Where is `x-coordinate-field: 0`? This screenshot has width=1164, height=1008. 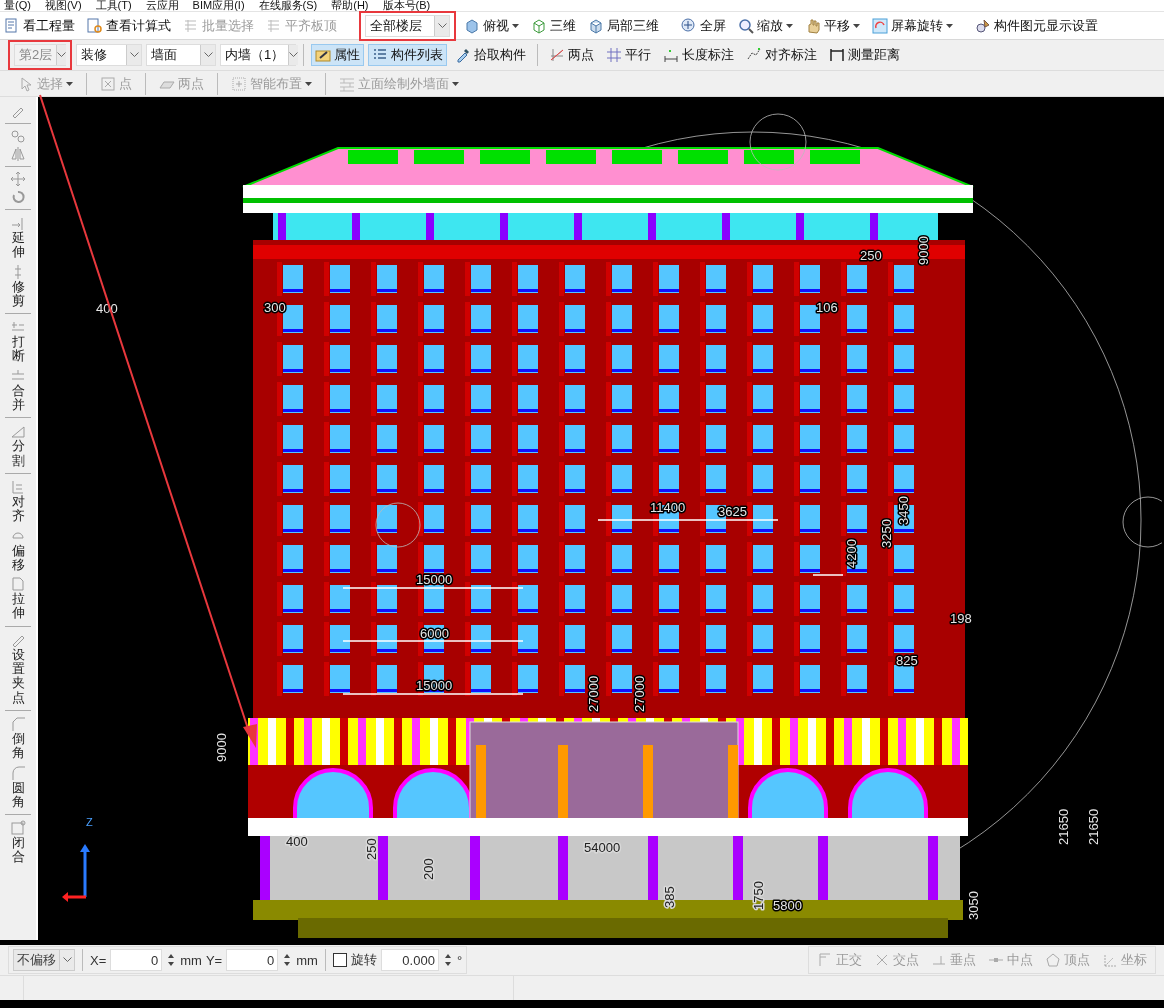
x-coordinate-field: 0 is located at coordinates (136, 960).